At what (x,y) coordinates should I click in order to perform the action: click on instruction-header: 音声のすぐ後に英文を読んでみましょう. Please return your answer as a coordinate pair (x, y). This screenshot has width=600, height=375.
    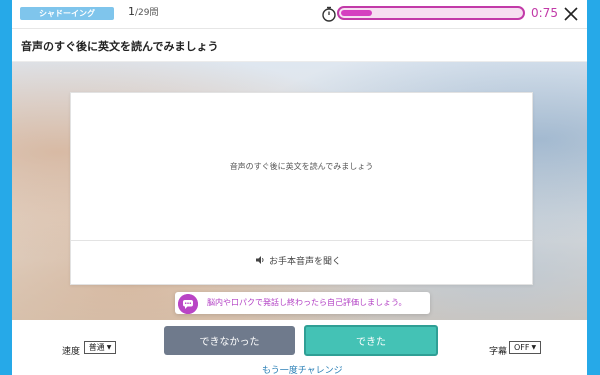
    Looking at the image, I should click on (299, 45).